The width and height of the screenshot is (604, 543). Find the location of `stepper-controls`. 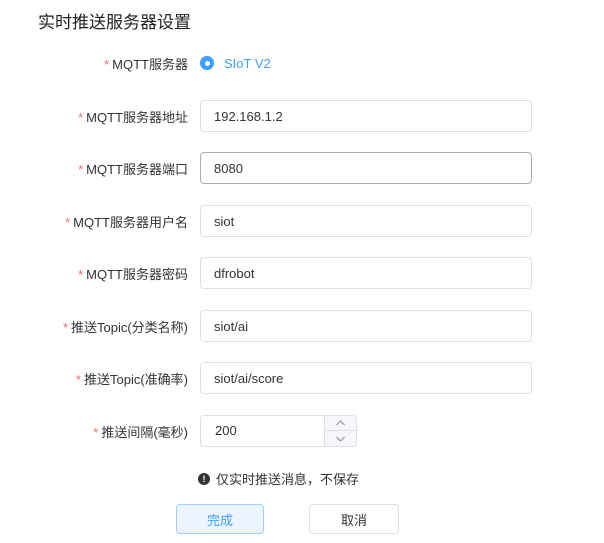

stepper-controls is located at coordinates (340, 431).